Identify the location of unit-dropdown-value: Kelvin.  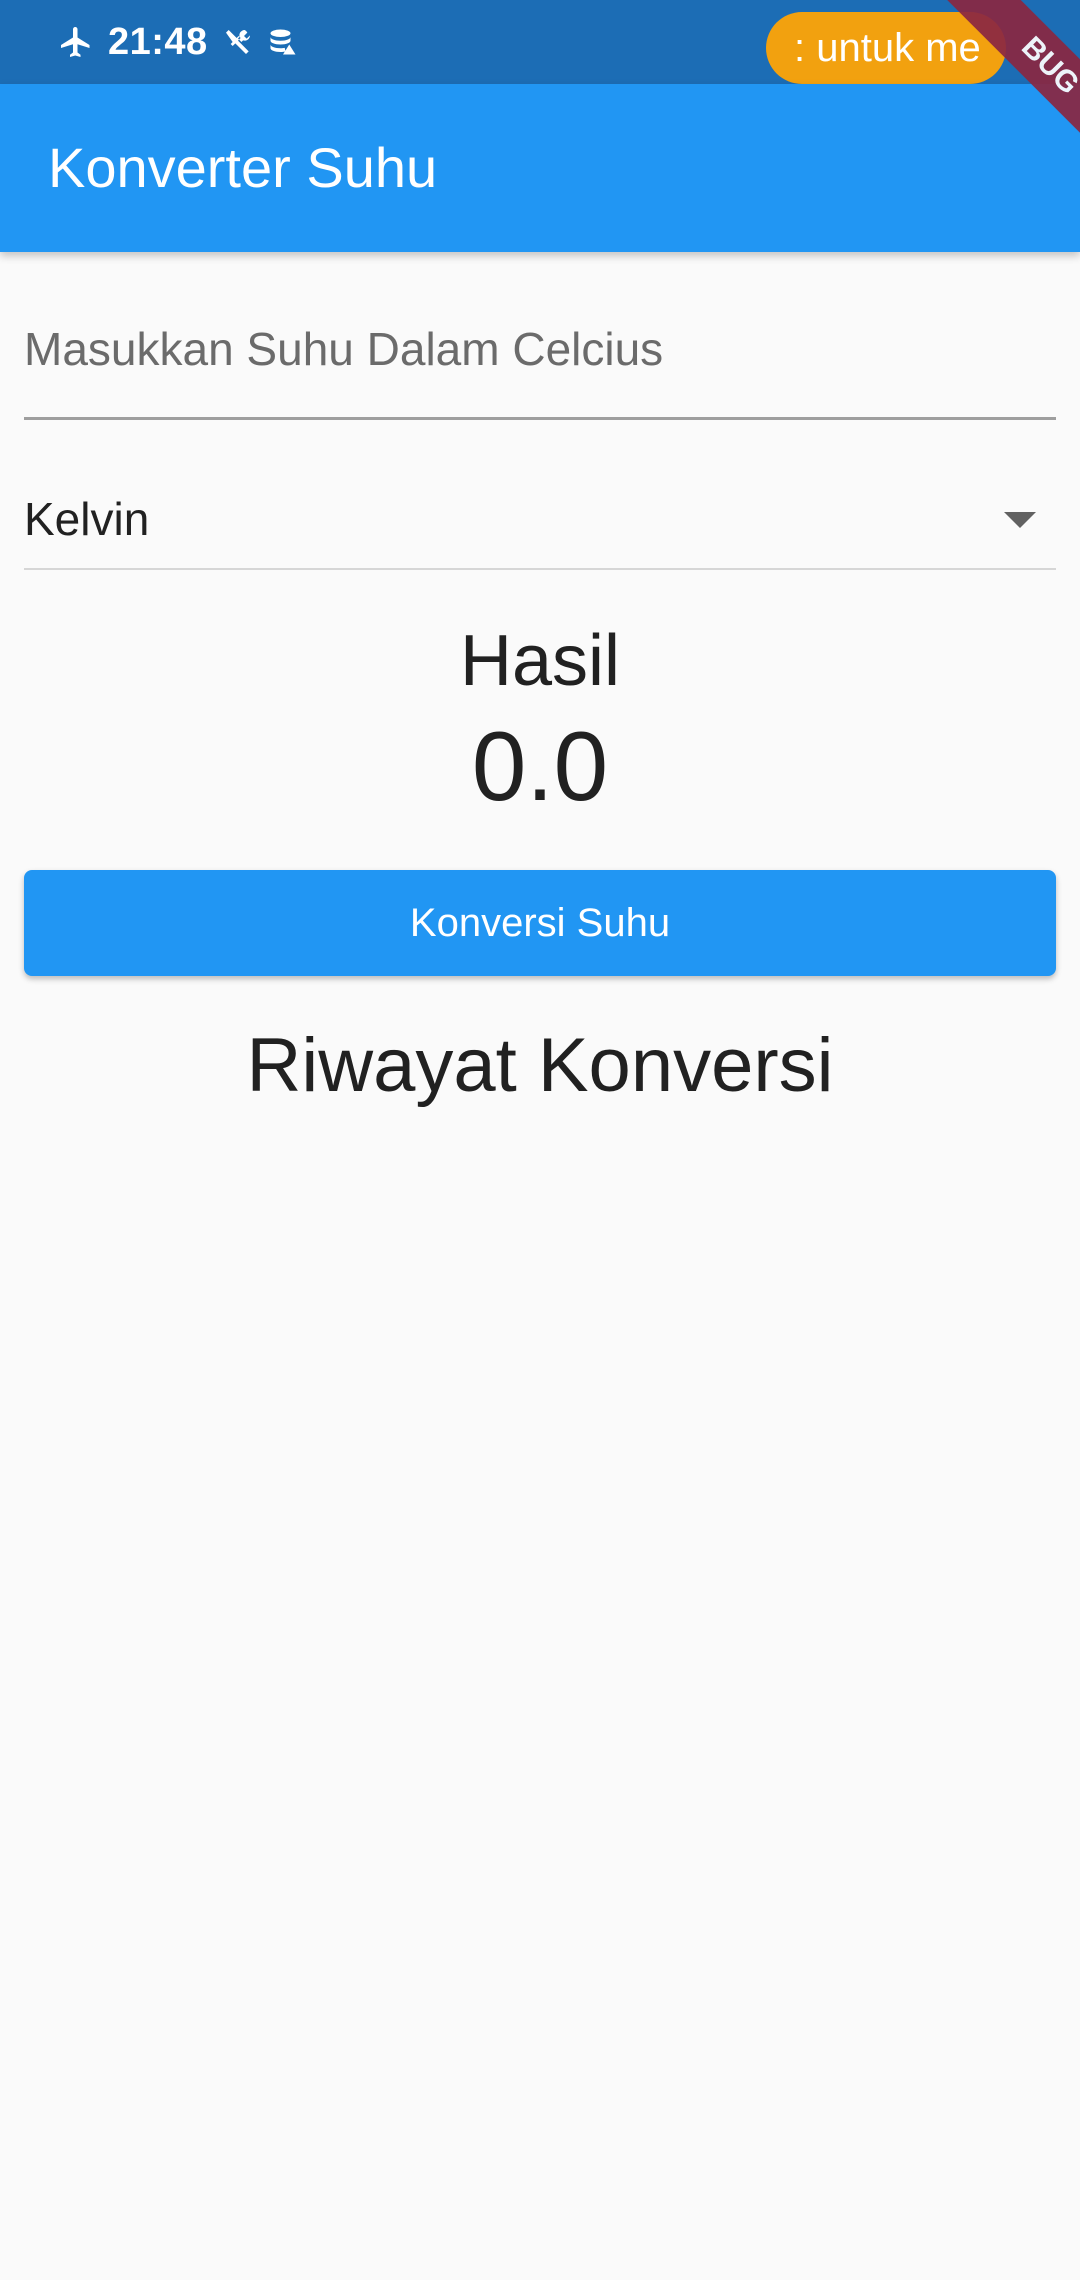
(87, 519).